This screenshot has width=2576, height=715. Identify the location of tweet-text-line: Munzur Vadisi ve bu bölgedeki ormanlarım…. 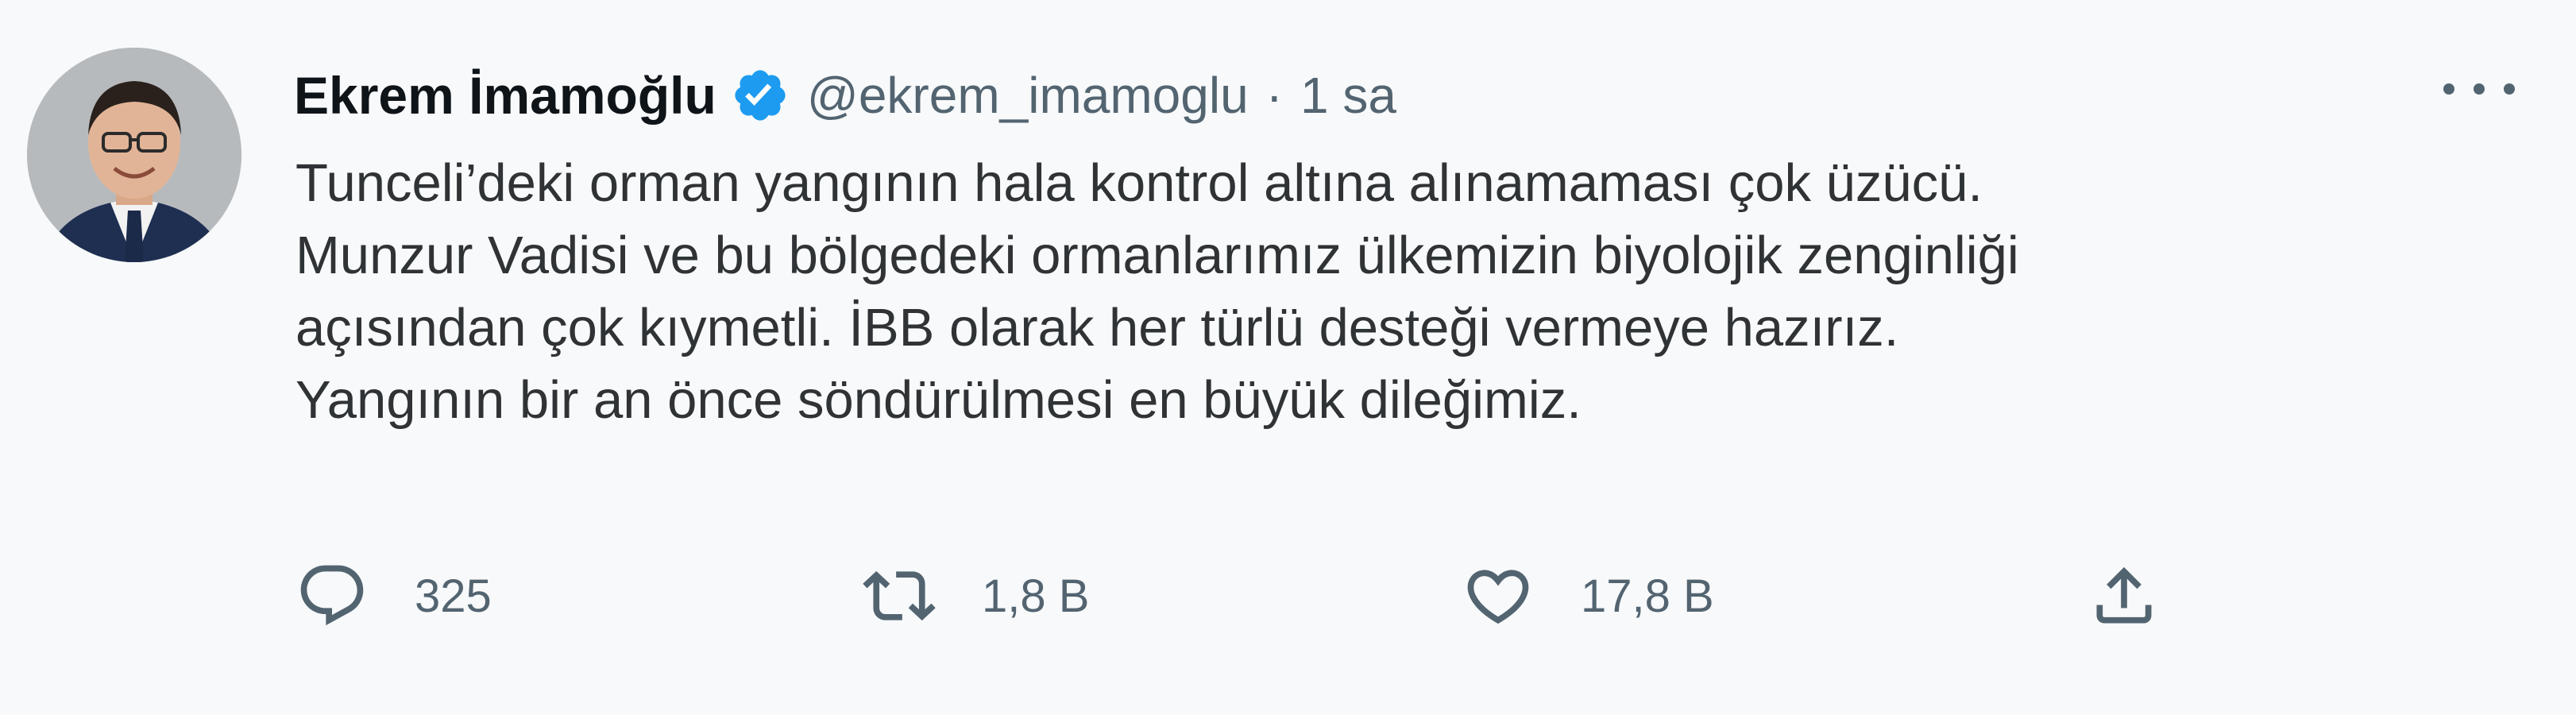
(1157, 255).